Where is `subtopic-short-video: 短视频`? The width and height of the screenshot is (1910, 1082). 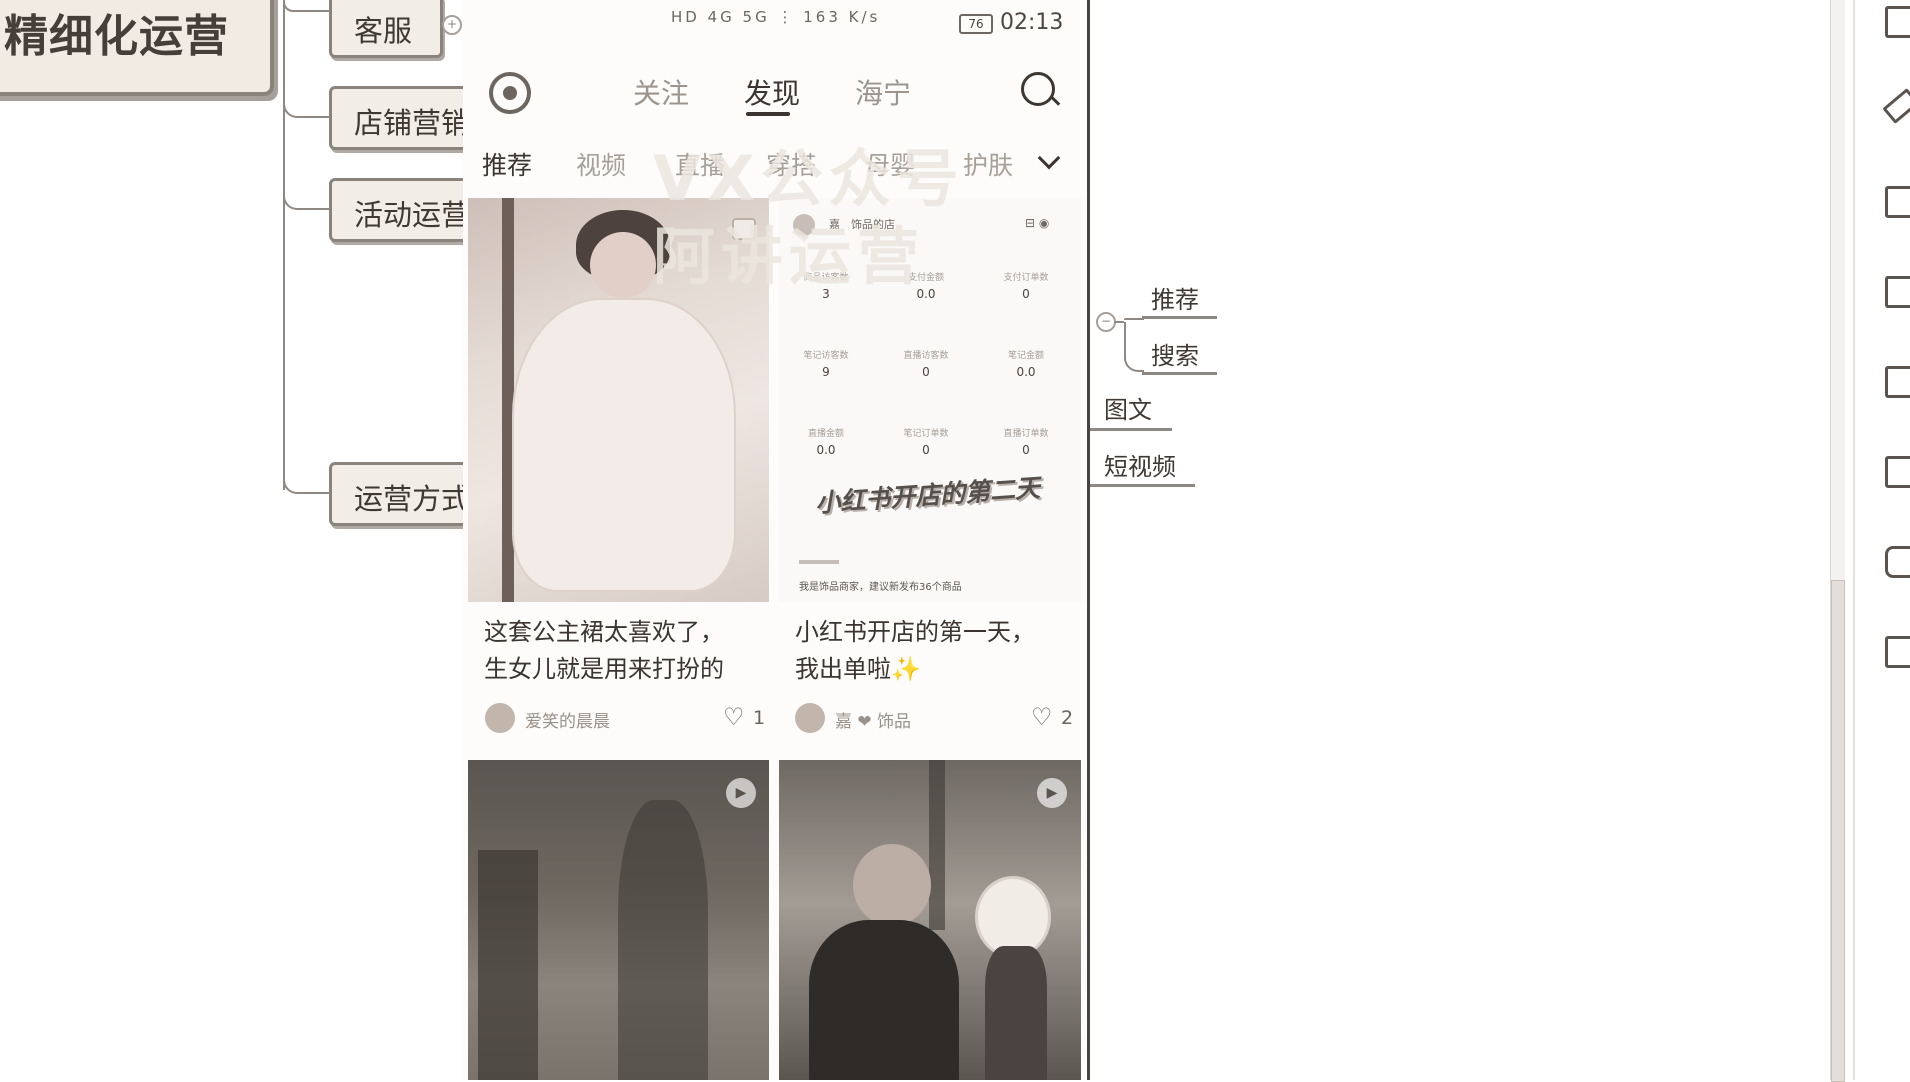 subtopic-short-video: 短视频 is located at coordinates (1140, 464).